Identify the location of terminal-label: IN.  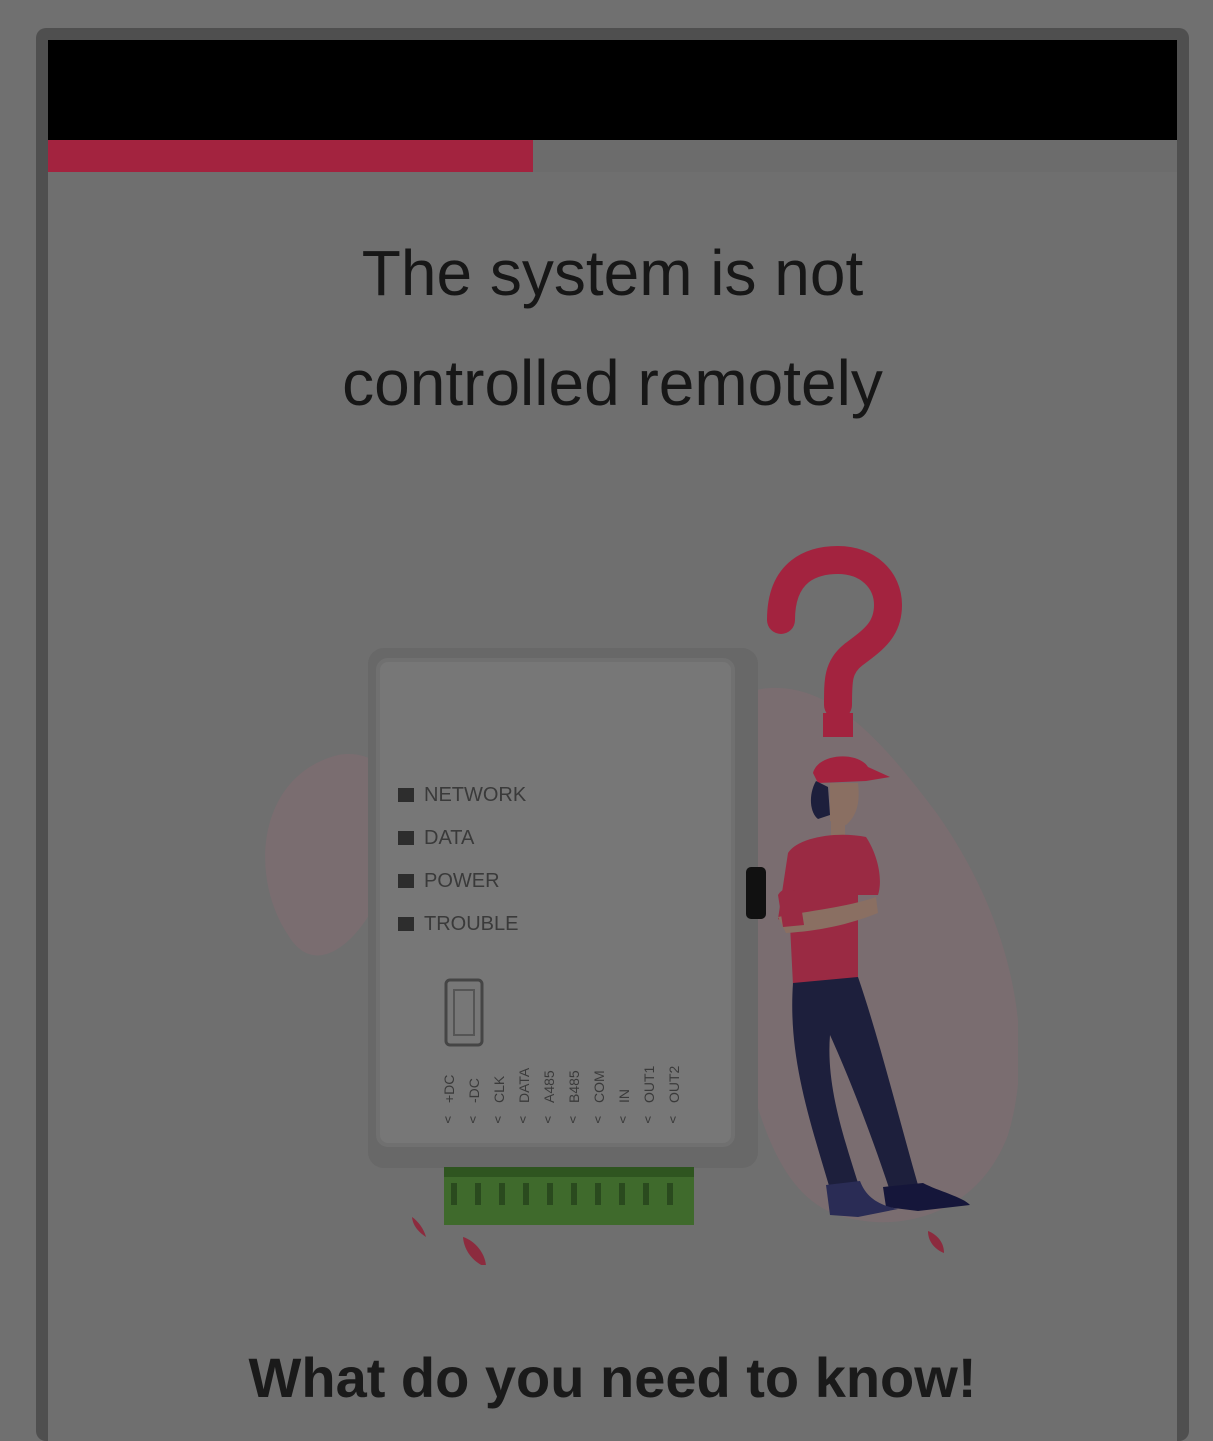
(624, 1096).